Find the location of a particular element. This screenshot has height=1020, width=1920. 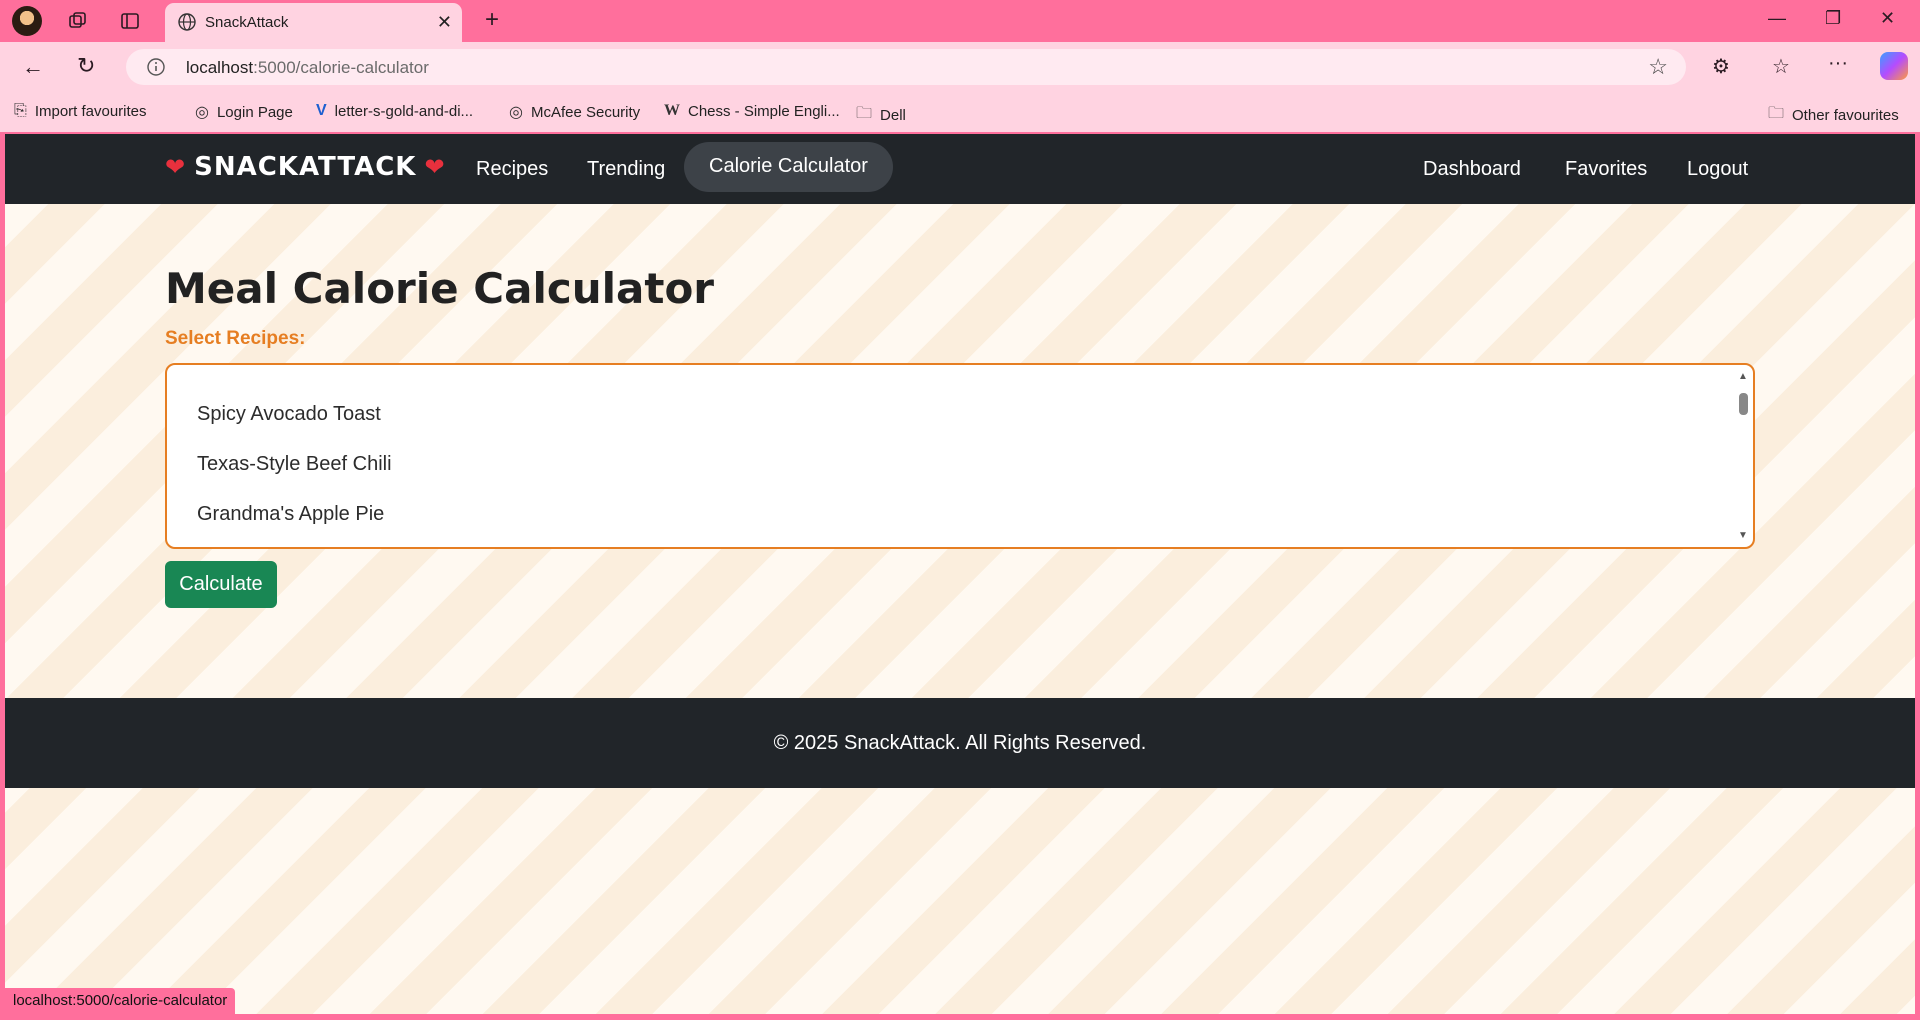

v-logo-icon: V is located at coordinates (321, 110).